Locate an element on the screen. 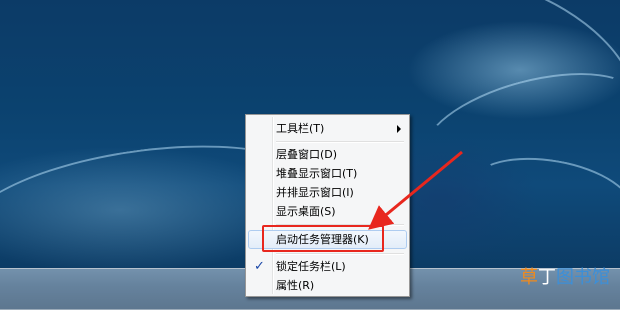 The width and height of the screenshot is (620, 310). menu-item-label: 属性(R) is located at coordinates (295, 285).